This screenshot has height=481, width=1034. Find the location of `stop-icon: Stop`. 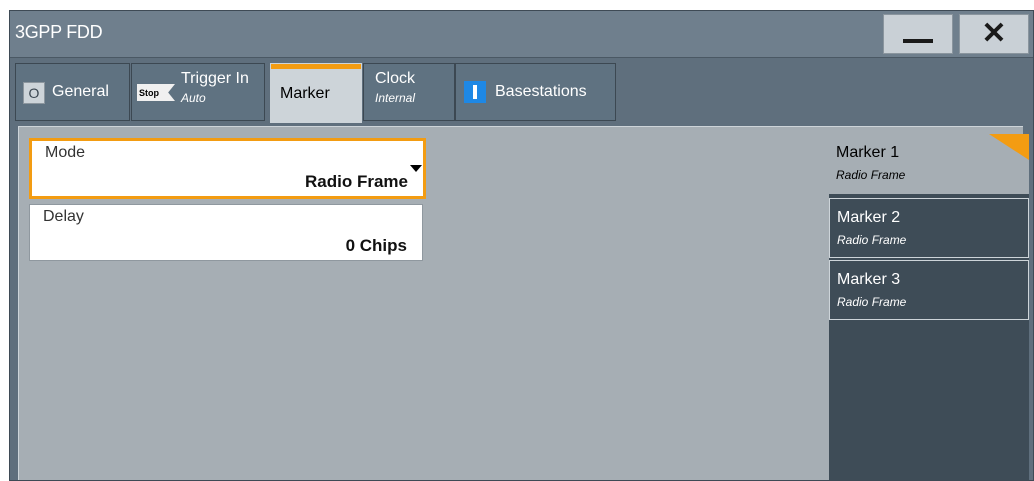

stop-icon: Stop is located at coordinates (156, 92).